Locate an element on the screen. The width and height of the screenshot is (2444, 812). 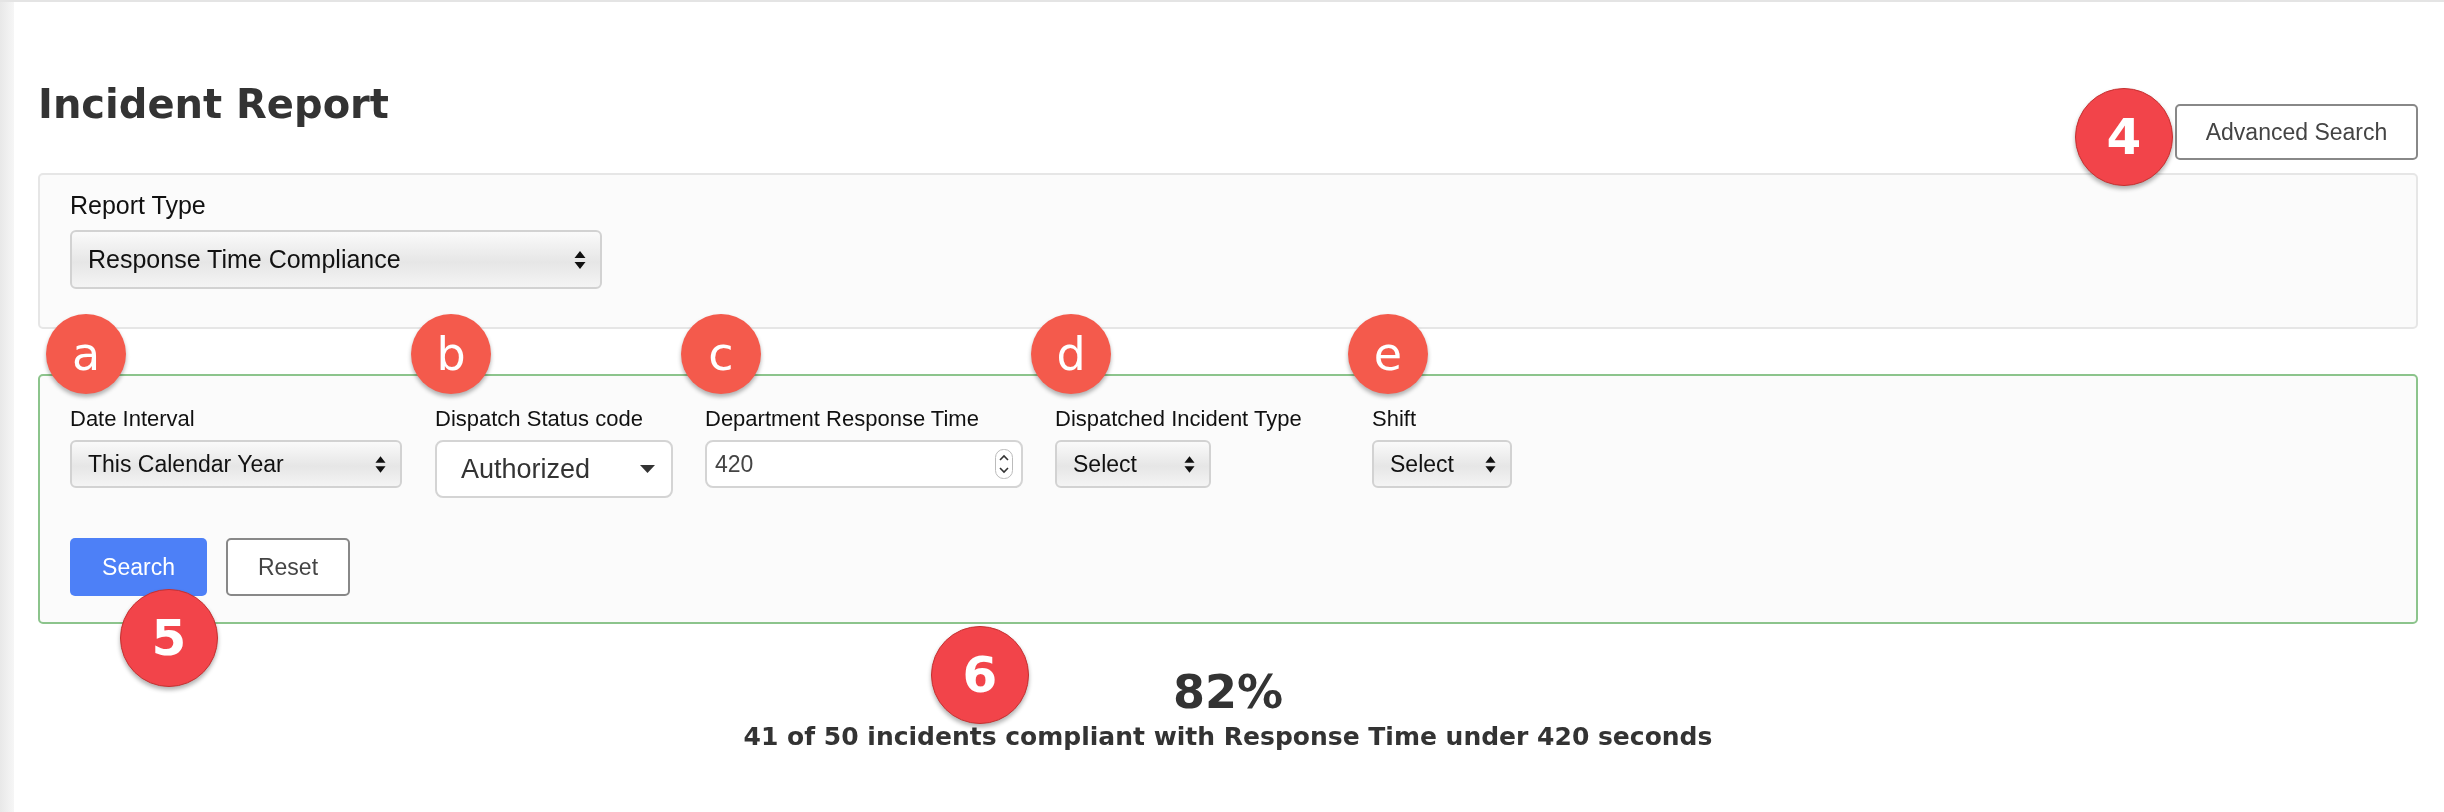
annotation-badge: 6 is located at coordinates (979, 675).